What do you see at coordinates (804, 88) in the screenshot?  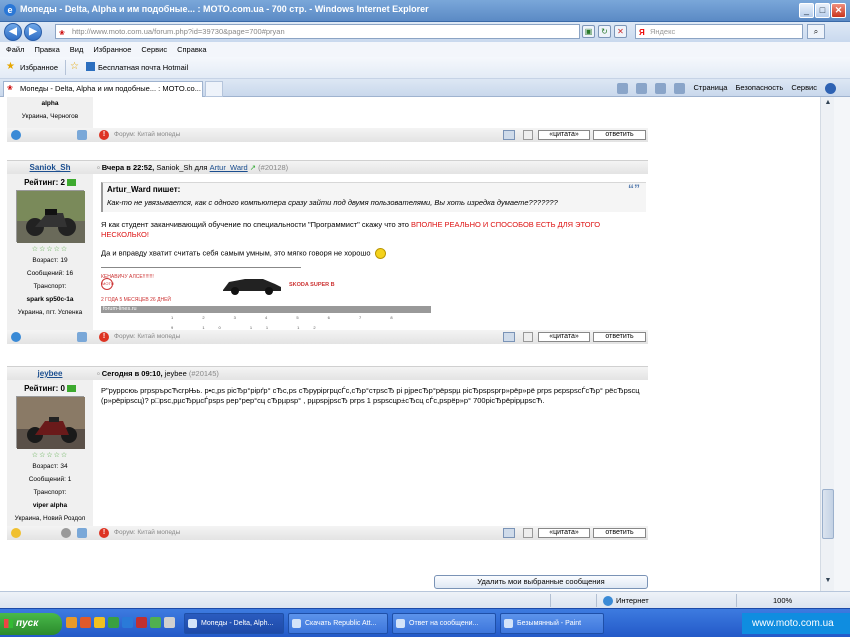 I see `tools-menu: Сервис` at bounding box center [804, 88].